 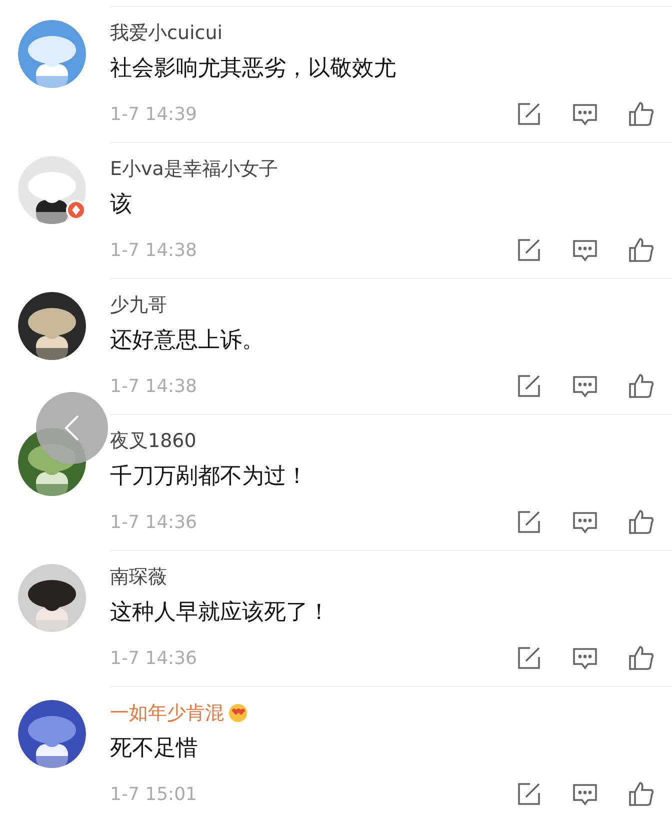 I want to click on comment-text: 该, so click(x=121, y=204).